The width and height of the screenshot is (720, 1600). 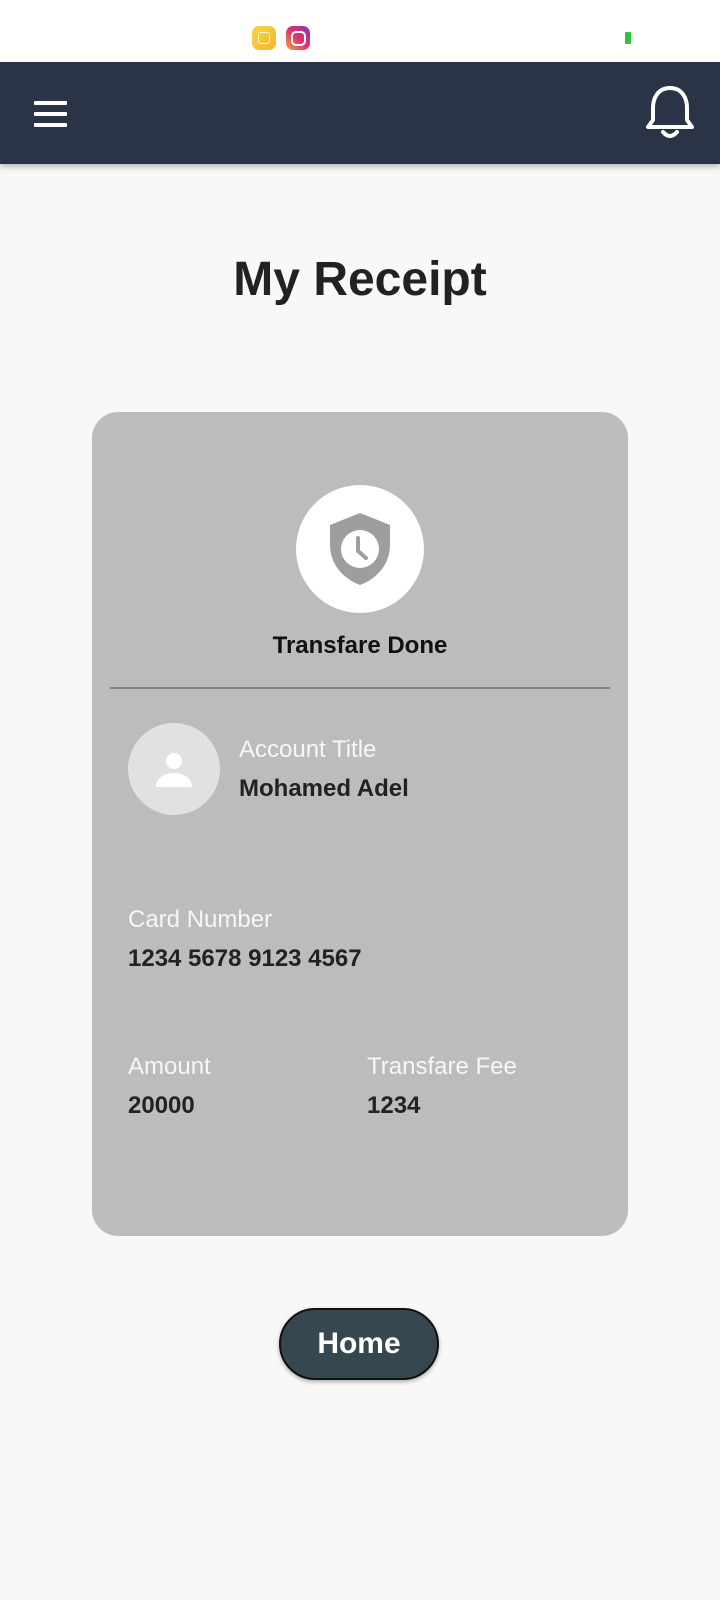 What do you see at coordinates (52, 114) in the screenshot?
I see `menu-button` at bounding box center [52, 114].